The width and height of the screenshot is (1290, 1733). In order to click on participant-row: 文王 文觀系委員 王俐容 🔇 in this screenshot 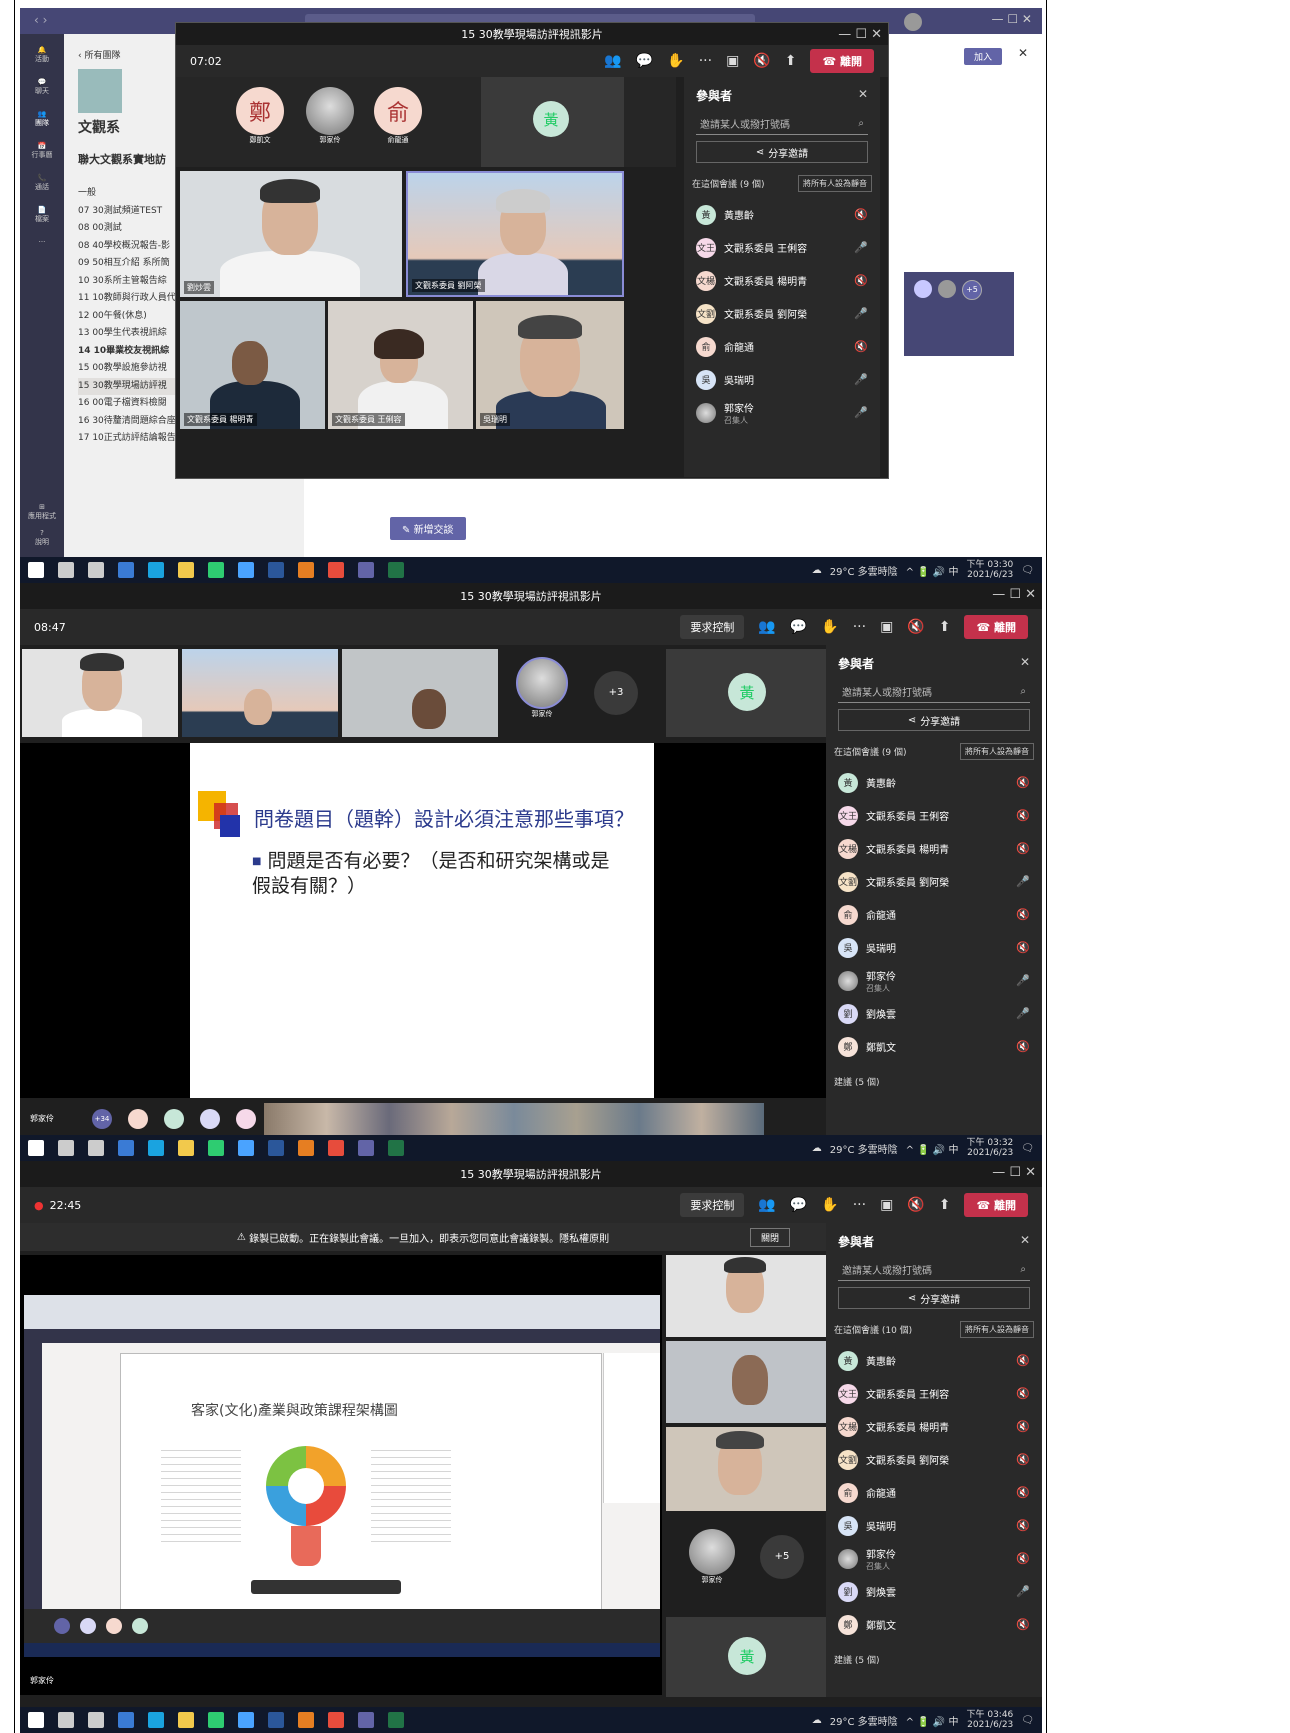, I will do `click(934, 1393)`.